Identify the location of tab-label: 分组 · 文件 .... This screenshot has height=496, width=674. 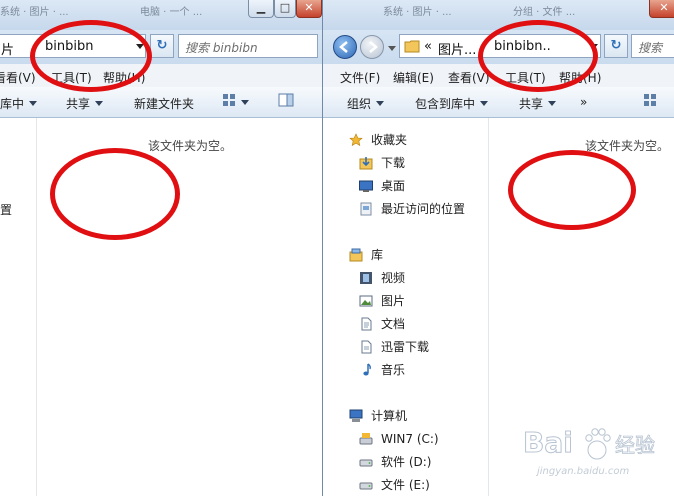
(544, 13).